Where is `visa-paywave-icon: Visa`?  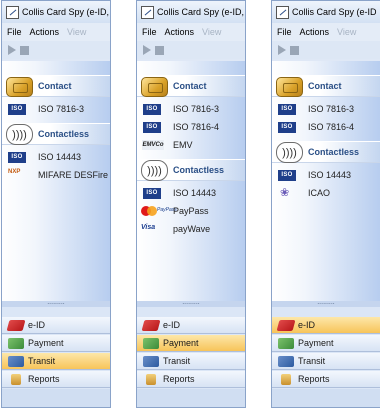
visa-paywave-icon: Visa is located at coordinates (155, 229).